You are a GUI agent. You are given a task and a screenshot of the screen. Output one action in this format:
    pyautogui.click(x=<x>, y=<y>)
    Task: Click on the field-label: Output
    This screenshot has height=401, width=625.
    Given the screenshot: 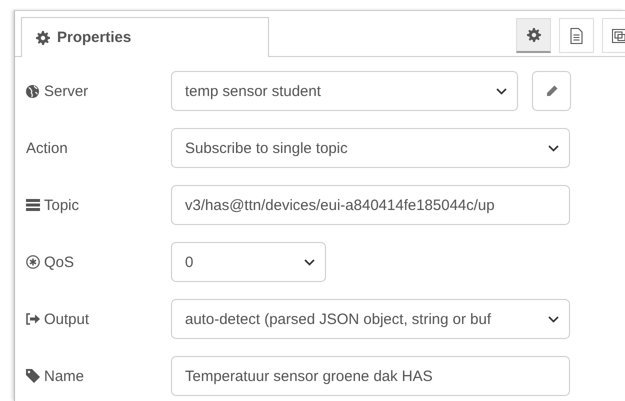 What is the action you would take?
    pyautogui.click(x=67, y=319)
    